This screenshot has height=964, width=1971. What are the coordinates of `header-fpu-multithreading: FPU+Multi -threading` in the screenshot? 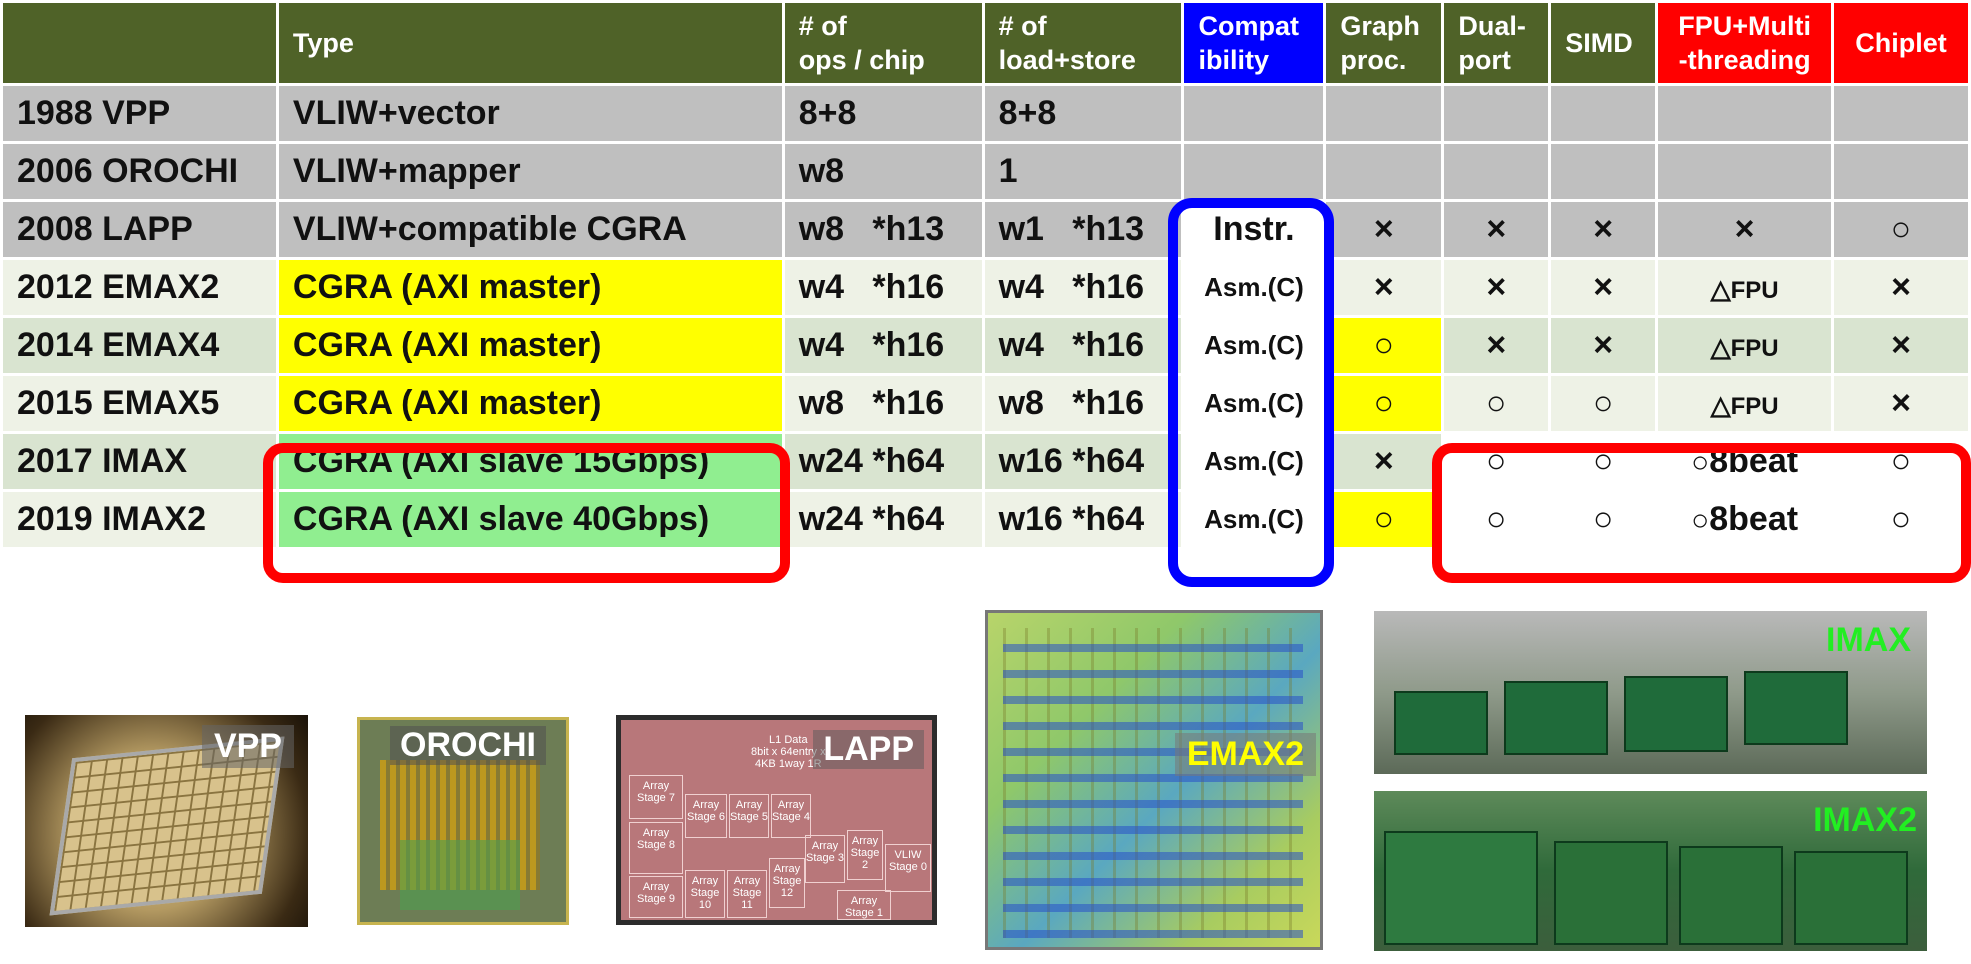 It's located at (1745, 43).